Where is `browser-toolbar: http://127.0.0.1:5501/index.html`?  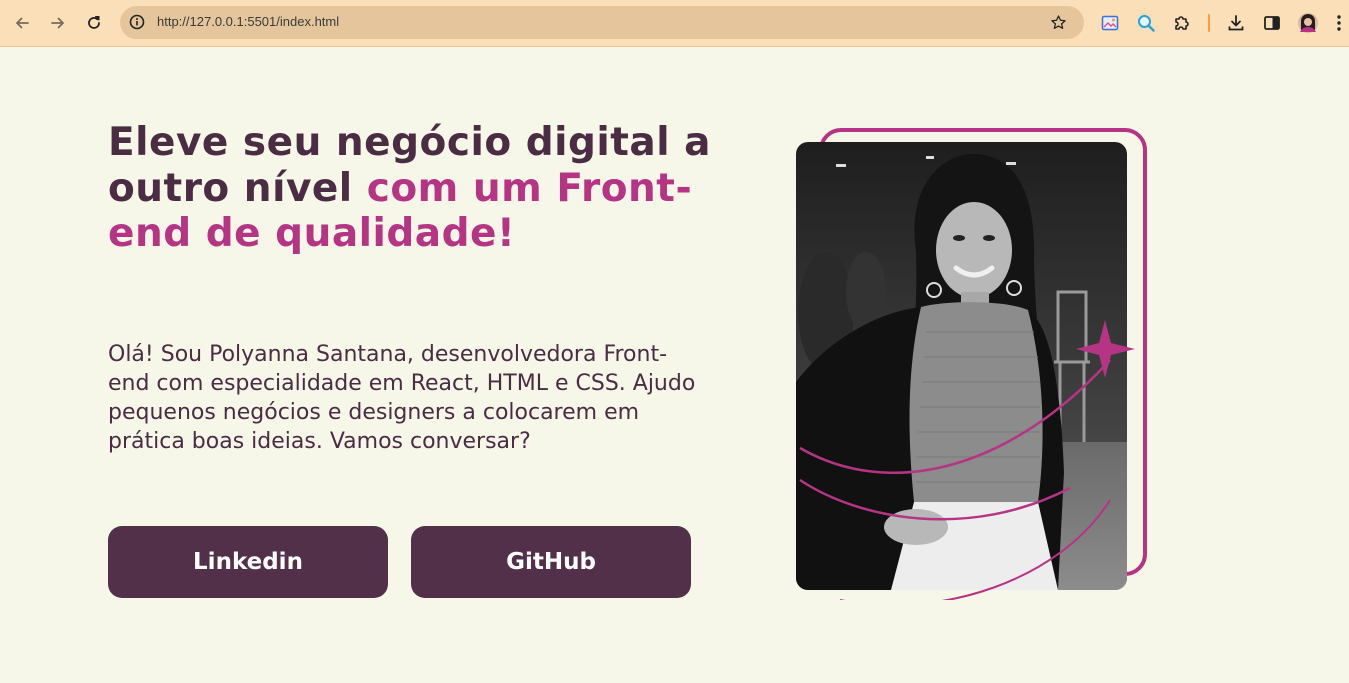
browser-toolbar: http://127.0.0.1:5501/index.html is located at coordinates (674, 23).